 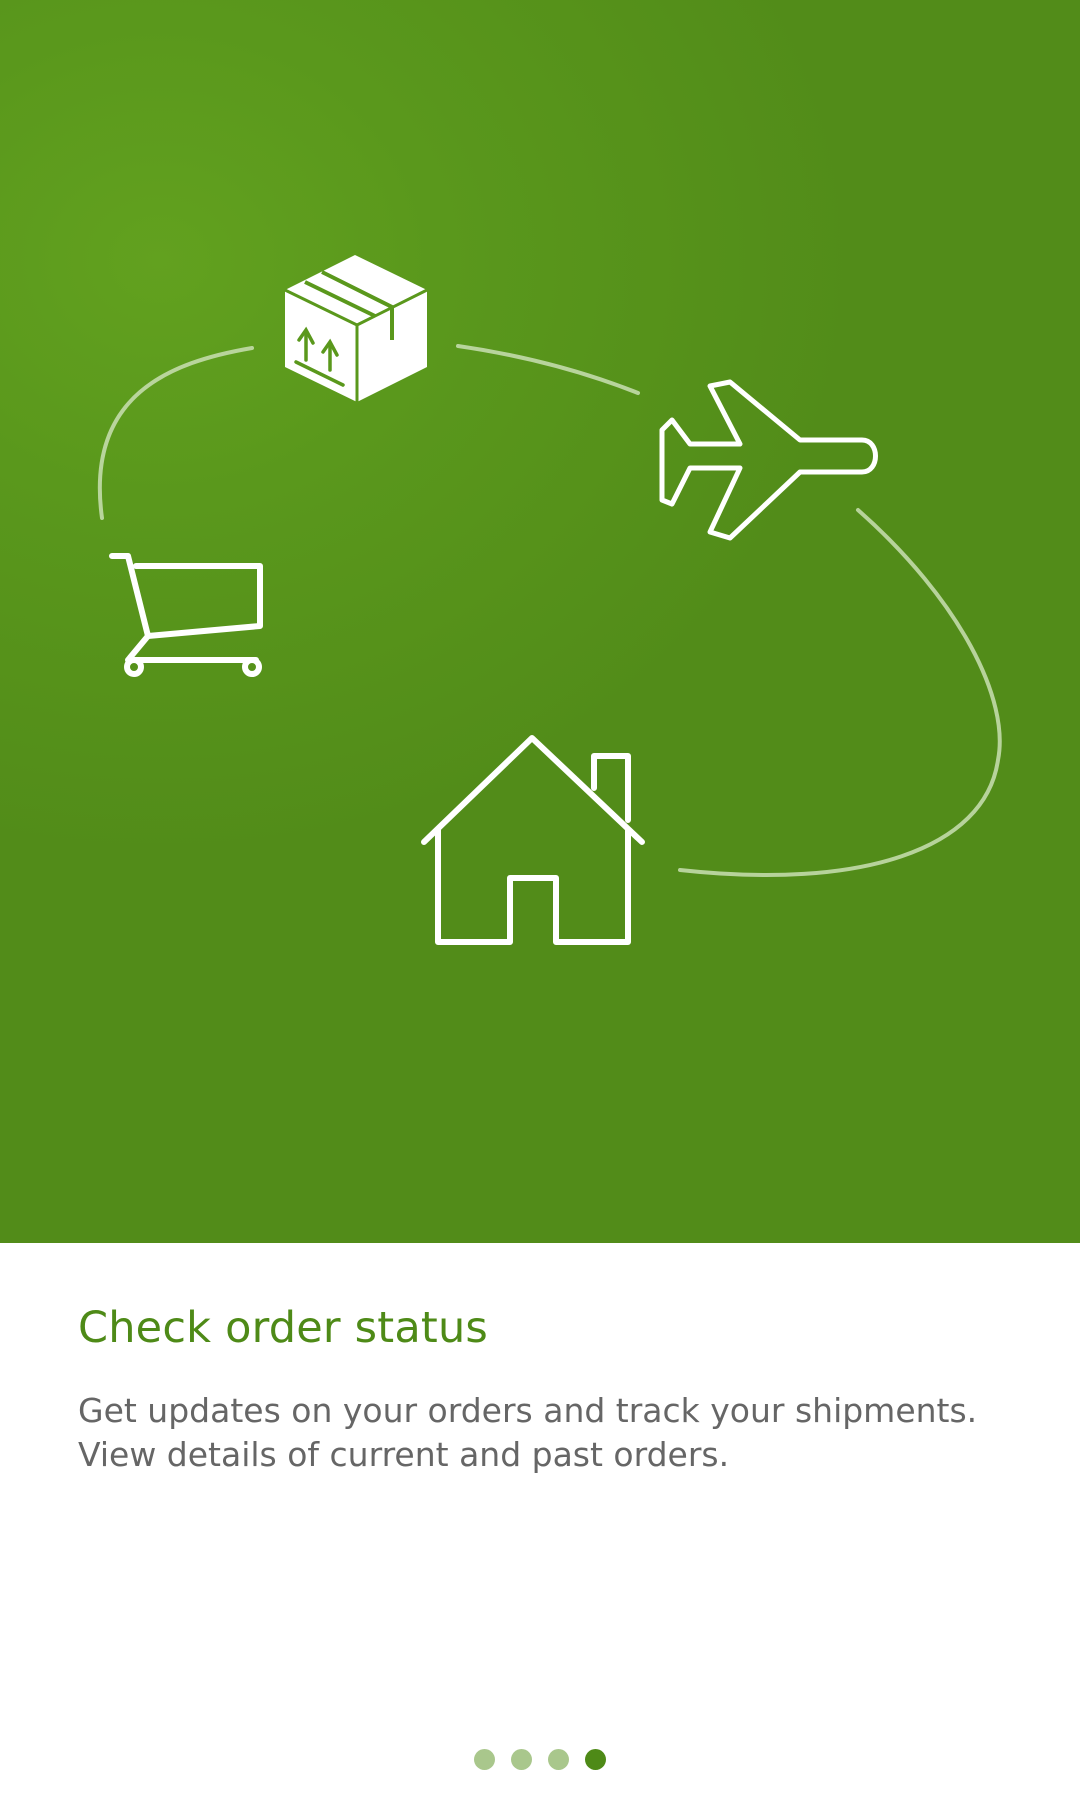 What do you see at coordinates (356, 328) in the screenshot?
I see `package-icon` at bounding box center [356, 328].